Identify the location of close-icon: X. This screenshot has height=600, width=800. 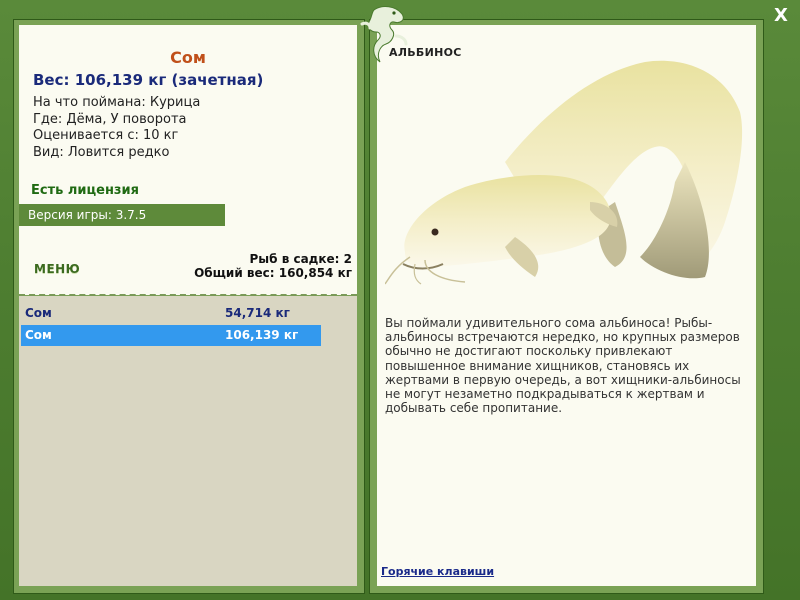
(781, 15).